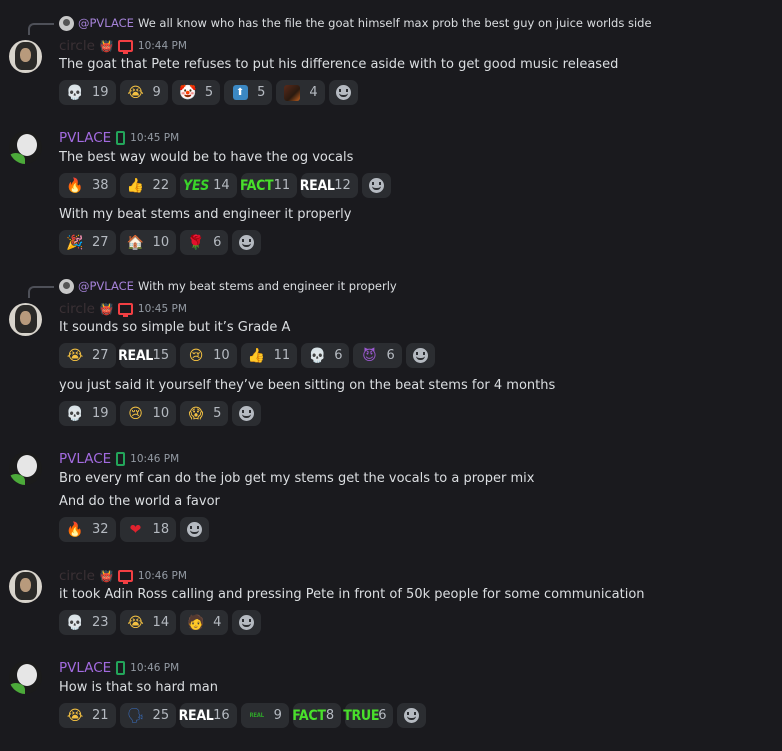  I want to click on reaction: REAL 12, so click(328, 185).